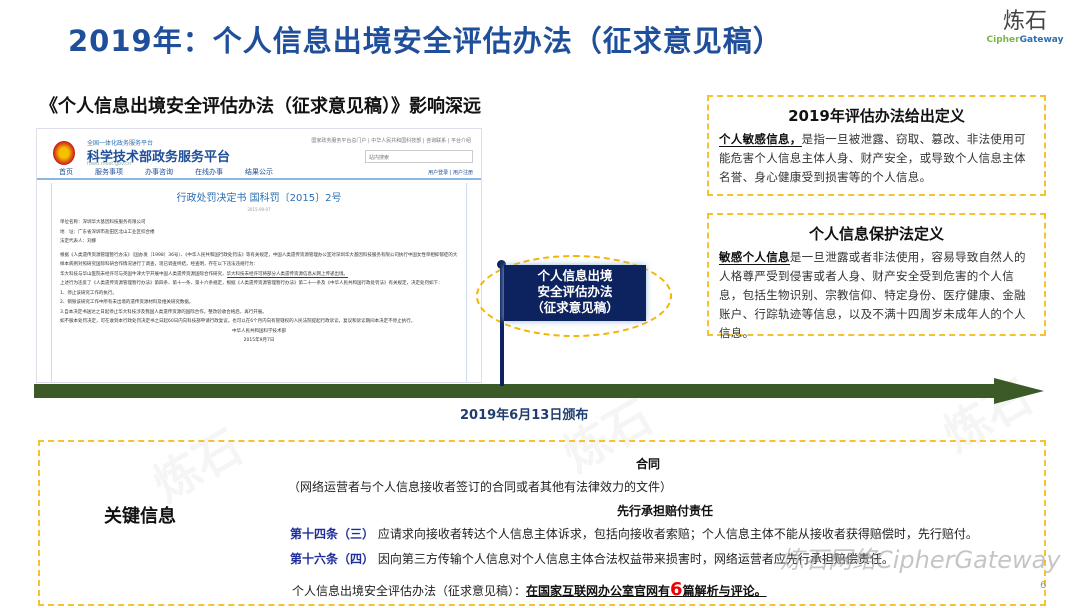 The height and width of the screenshot is (608, 1080). Describe the element at coordinates (419, 156) in the screenshot. I see `site-search: 站内搜索` at that location.